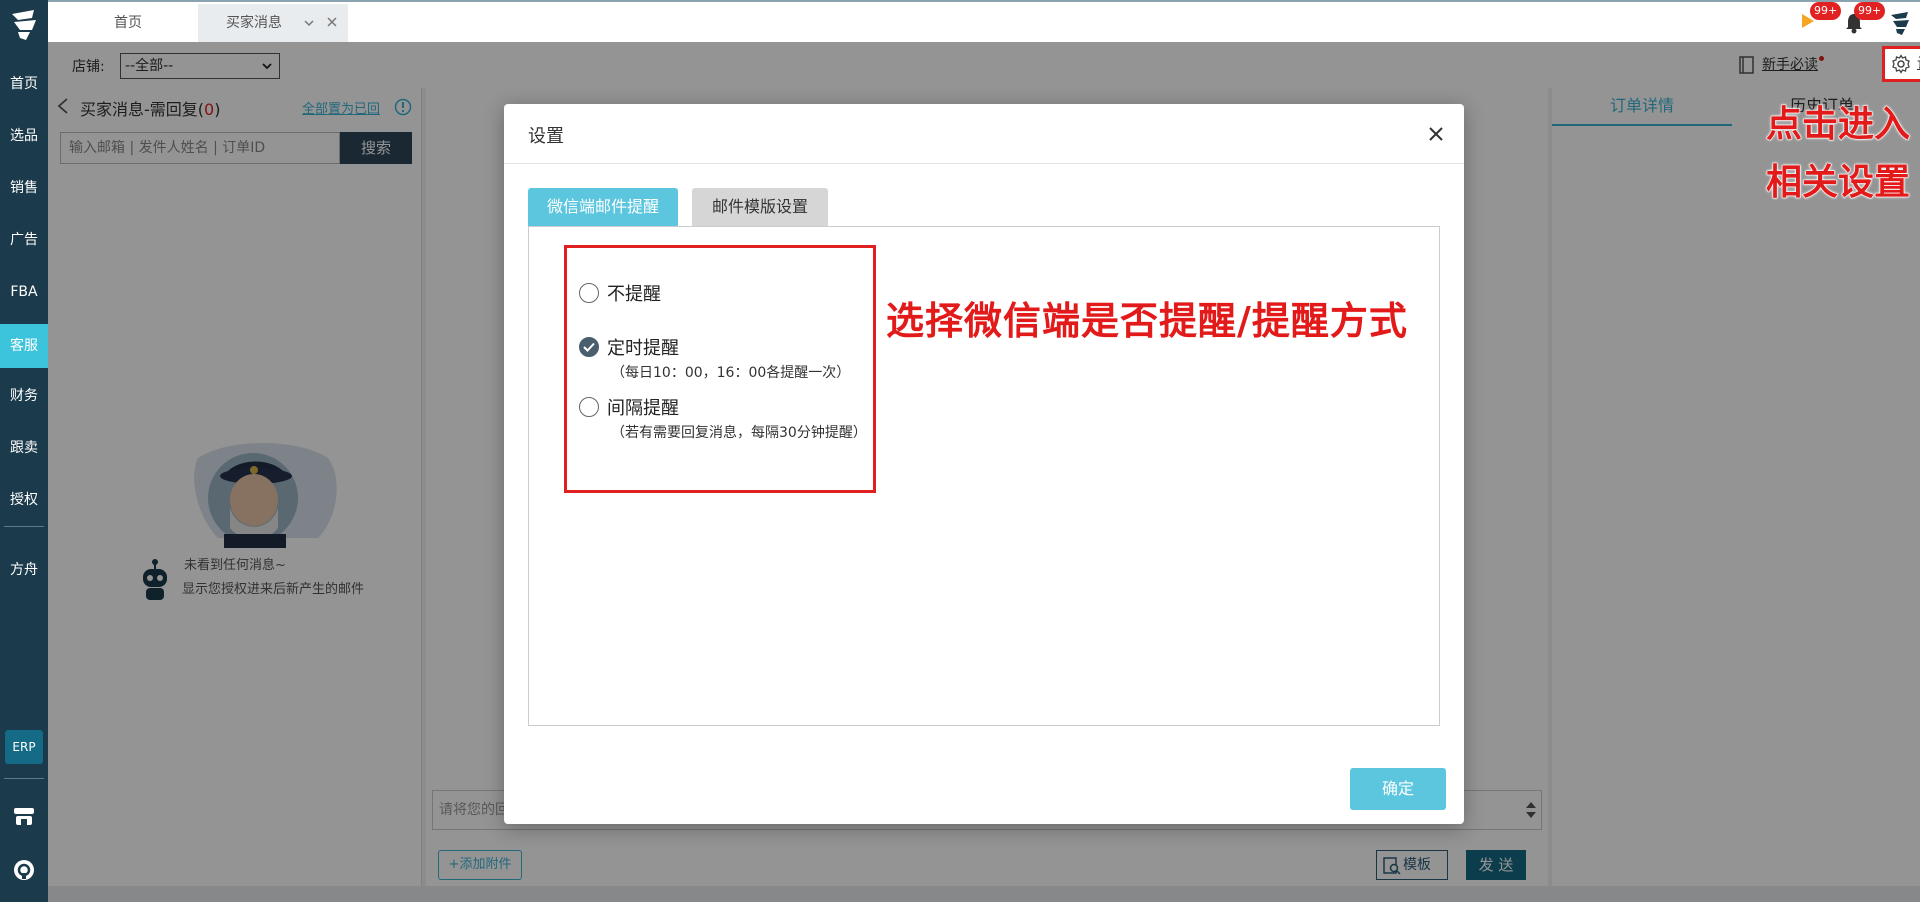  I want to click on annotation-reminder-hint: 选择微信端是否提醒/提醒方式, so click(1147, 321).